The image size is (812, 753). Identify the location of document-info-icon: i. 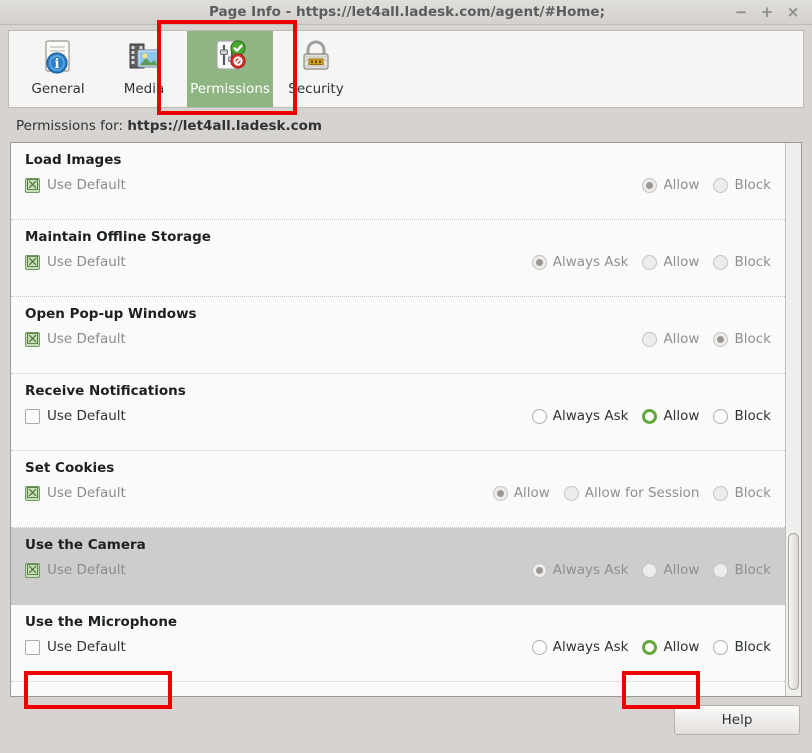
(58, 58).